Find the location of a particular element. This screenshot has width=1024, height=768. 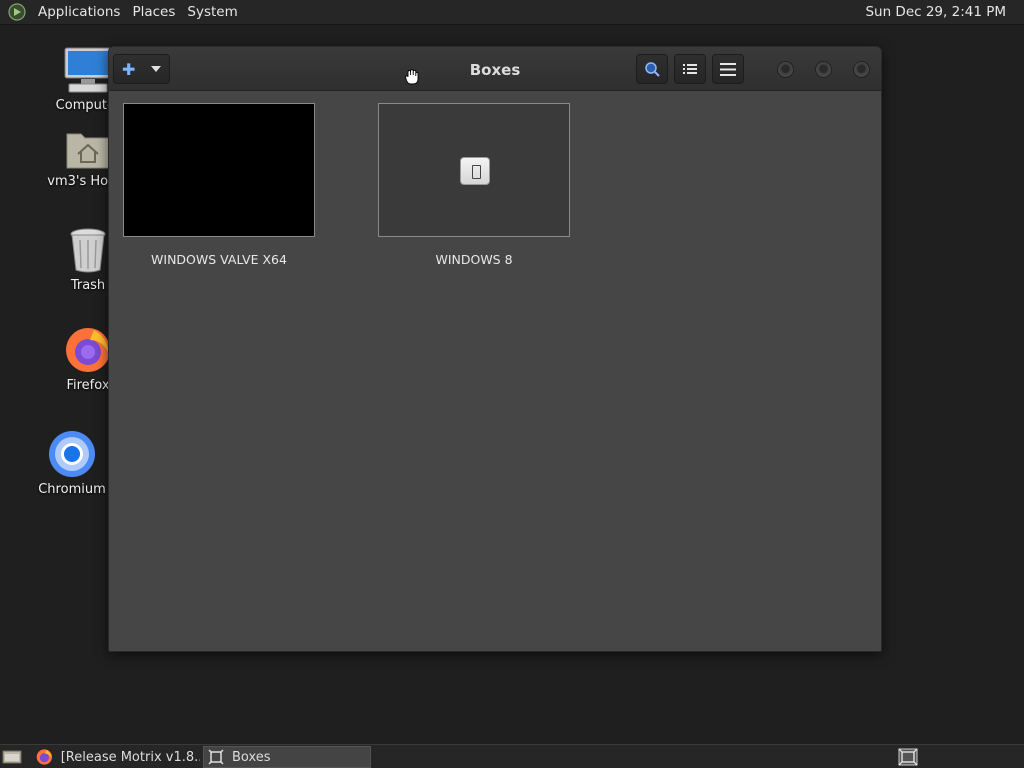

show-desktop-button is located at coordinates (13, 757).